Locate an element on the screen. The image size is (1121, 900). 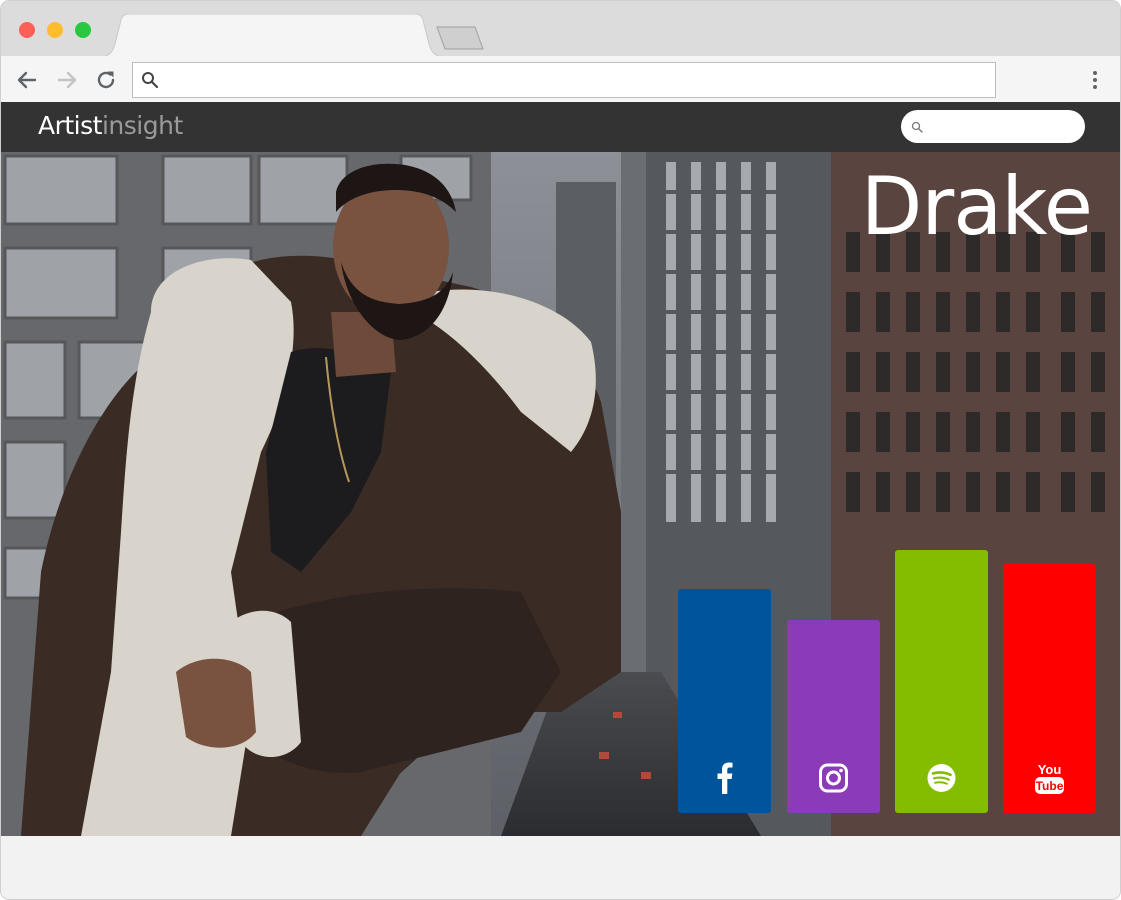
site-header: Artistinsight is located at coordinates (560, 127).